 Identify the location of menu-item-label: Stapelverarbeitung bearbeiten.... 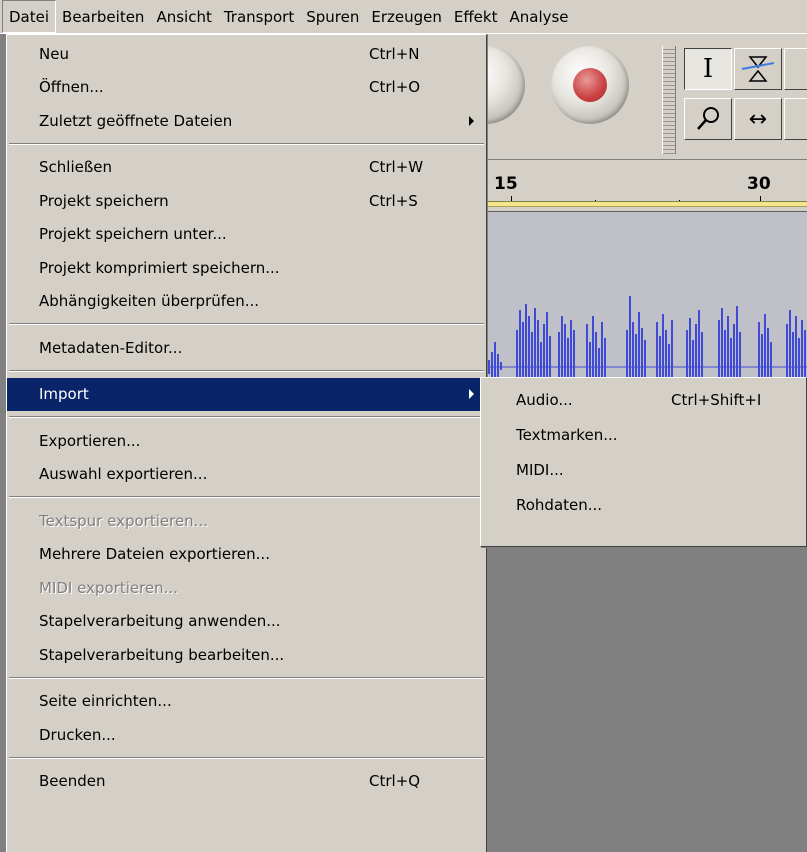
(162, 654).